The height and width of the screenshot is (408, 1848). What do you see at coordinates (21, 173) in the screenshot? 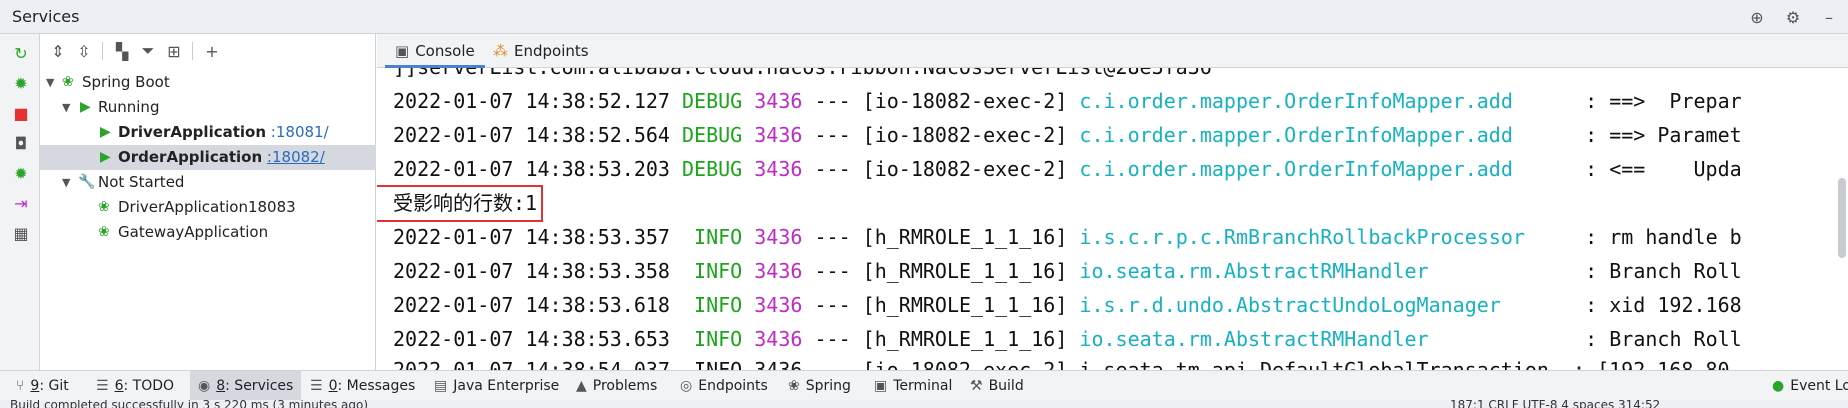
I see `debug-attach-icon: ✹` at bounding box center [21, 173].